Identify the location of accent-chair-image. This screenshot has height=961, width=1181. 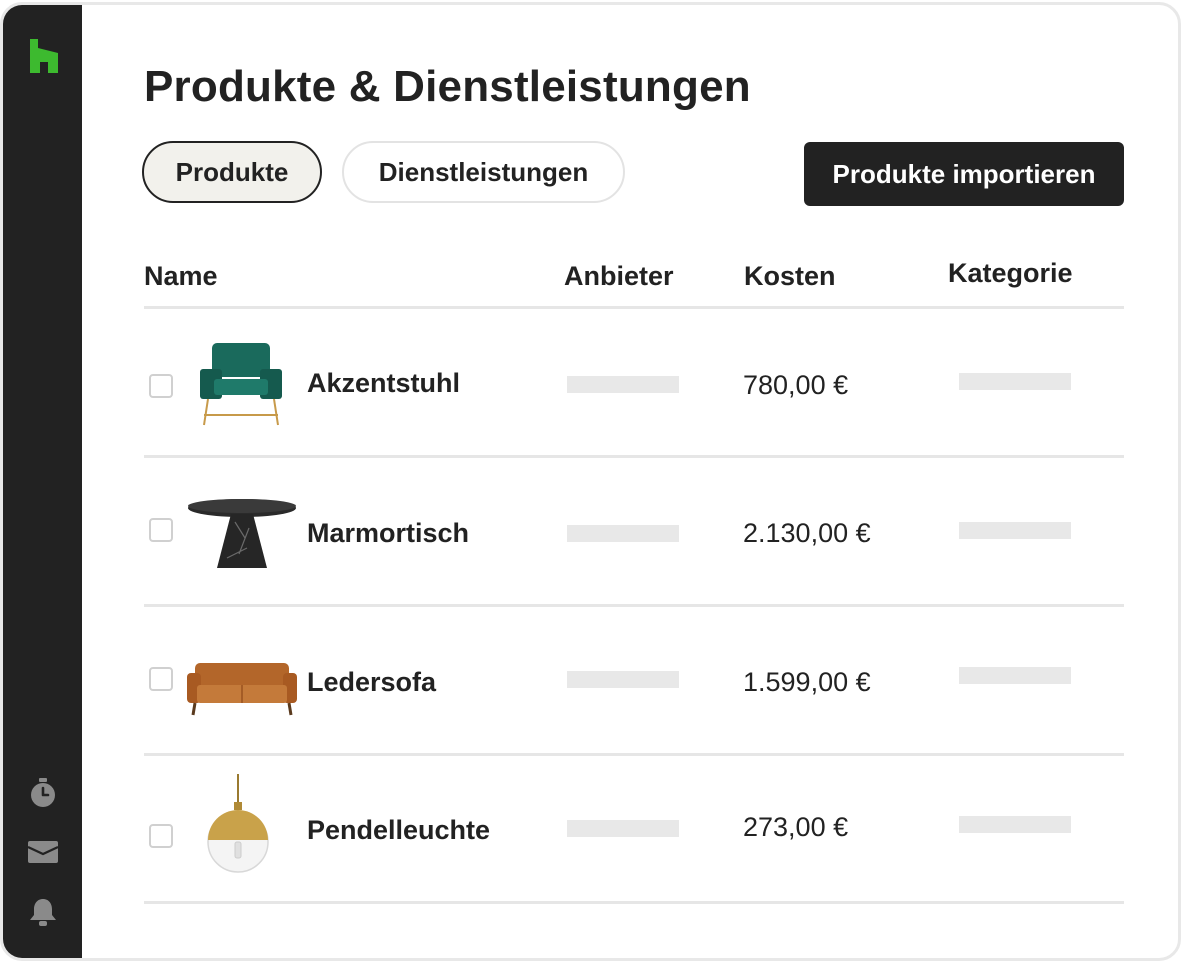
(241, 384).